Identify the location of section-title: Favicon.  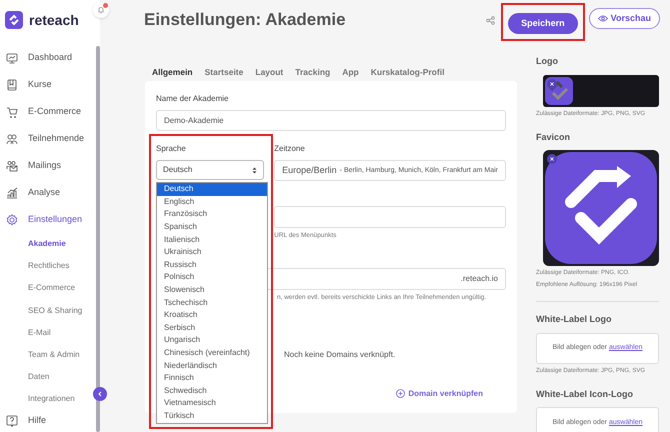
(554, 137).